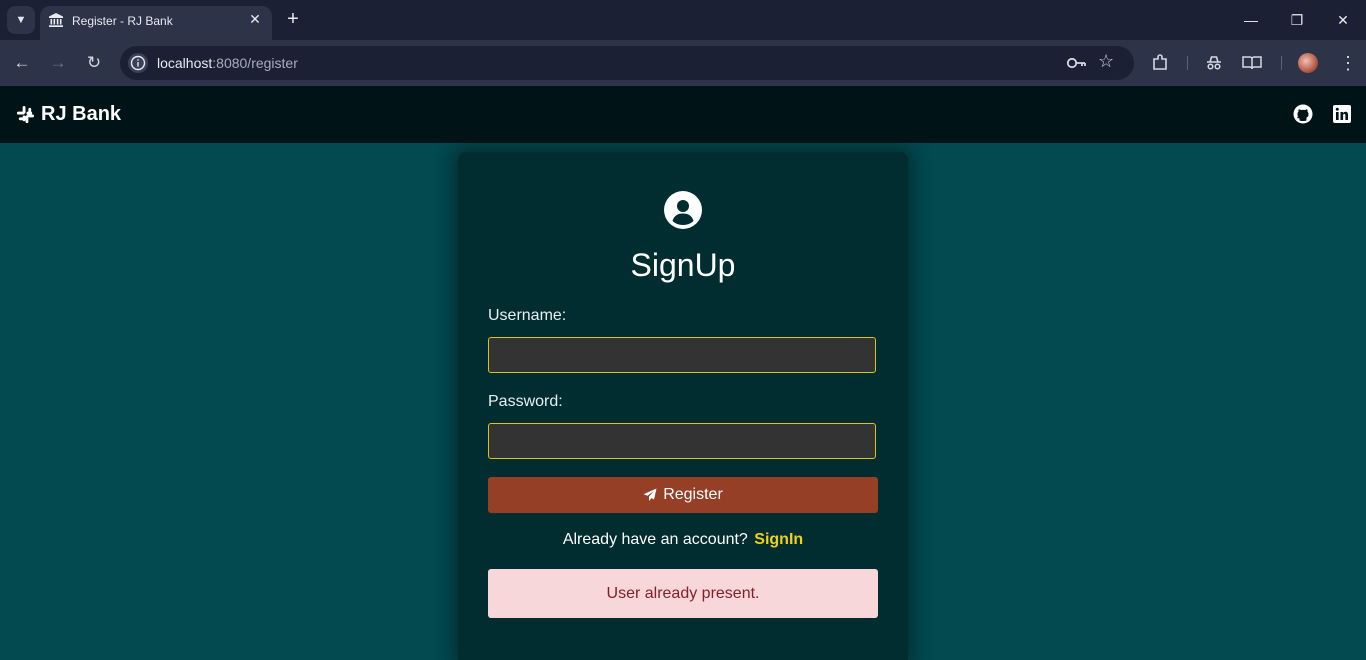 This screenshot has width=1366, height=660. I want to click on info-icon, so click(138, 63).